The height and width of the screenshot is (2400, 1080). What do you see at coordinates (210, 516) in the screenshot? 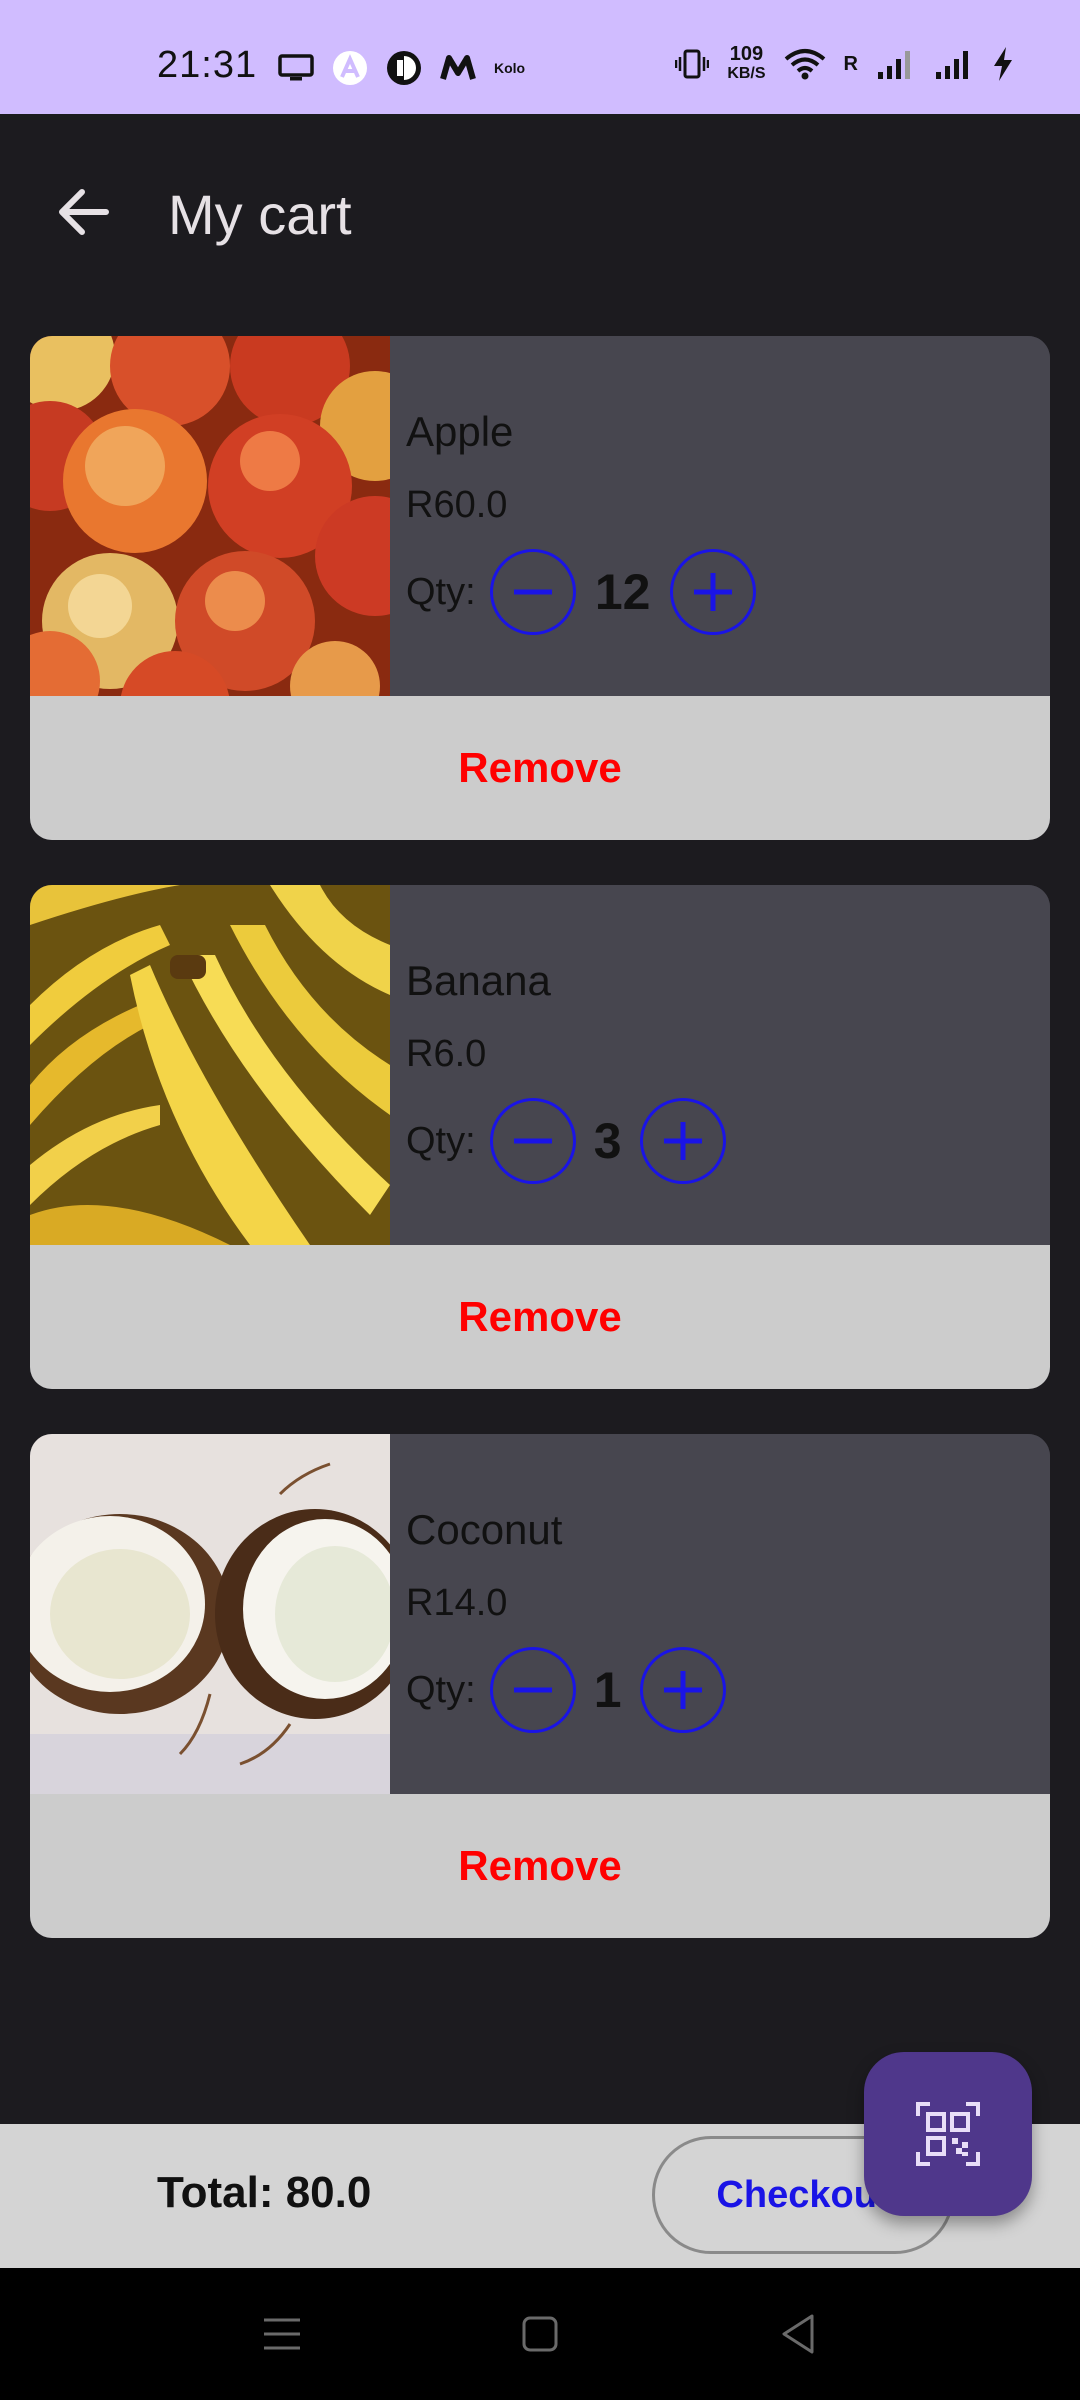
I see `apples-photo` at bounding box center [210, 516].